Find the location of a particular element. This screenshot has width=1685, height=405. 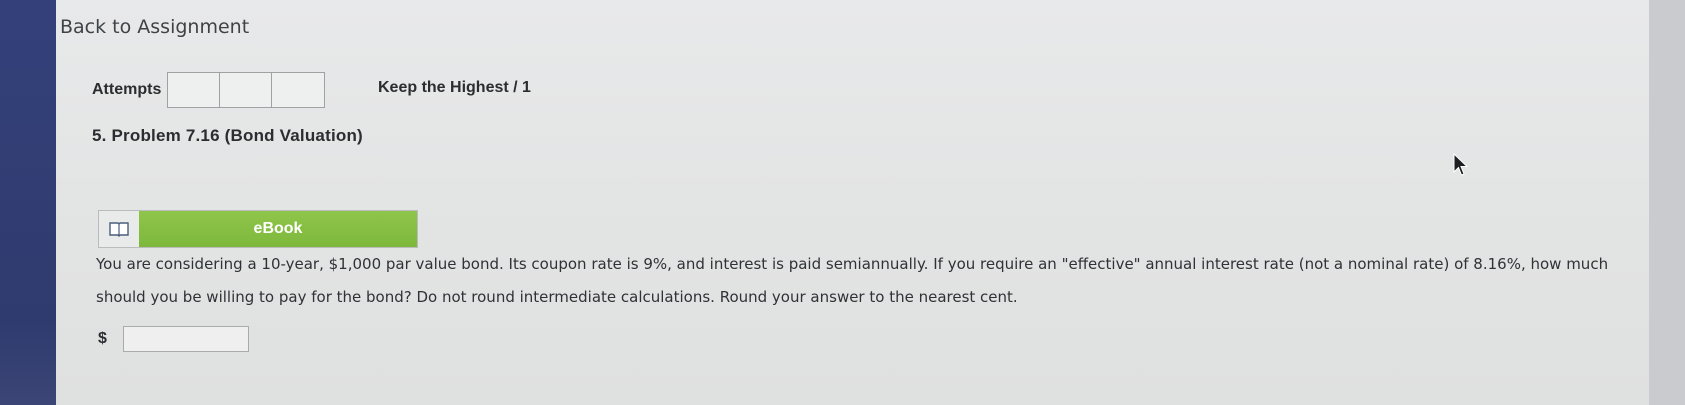

answer-row: $ is located at coordinates (173, 339).